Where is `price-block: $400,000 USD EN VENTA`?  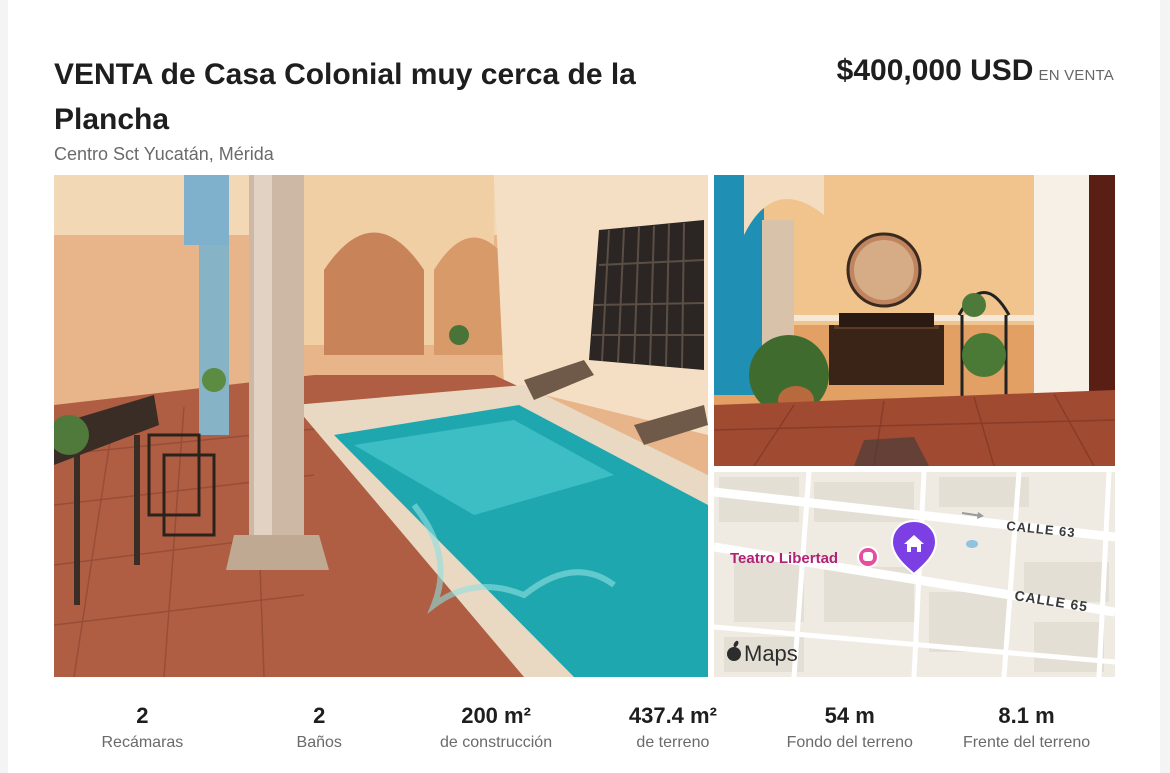 price-block: $400,000 USD EN VENTA is located at coordinates (975, 71).